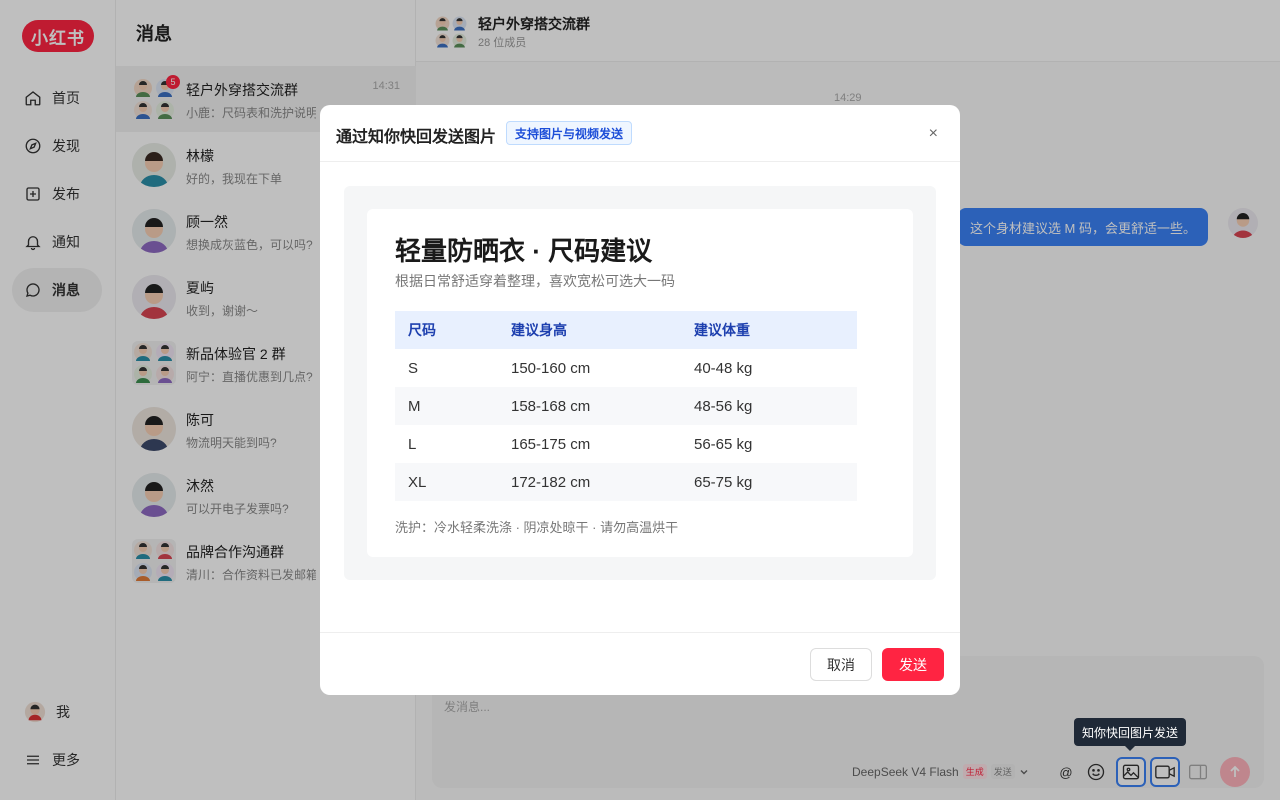  What do you see at coordinates (537, 527) in the screenshot?
I see `care-note: 洗护：冷水轻柔洗涤 · 阴凉处晾干 · 请勿高温烘干` at bounding box center [537, 527].